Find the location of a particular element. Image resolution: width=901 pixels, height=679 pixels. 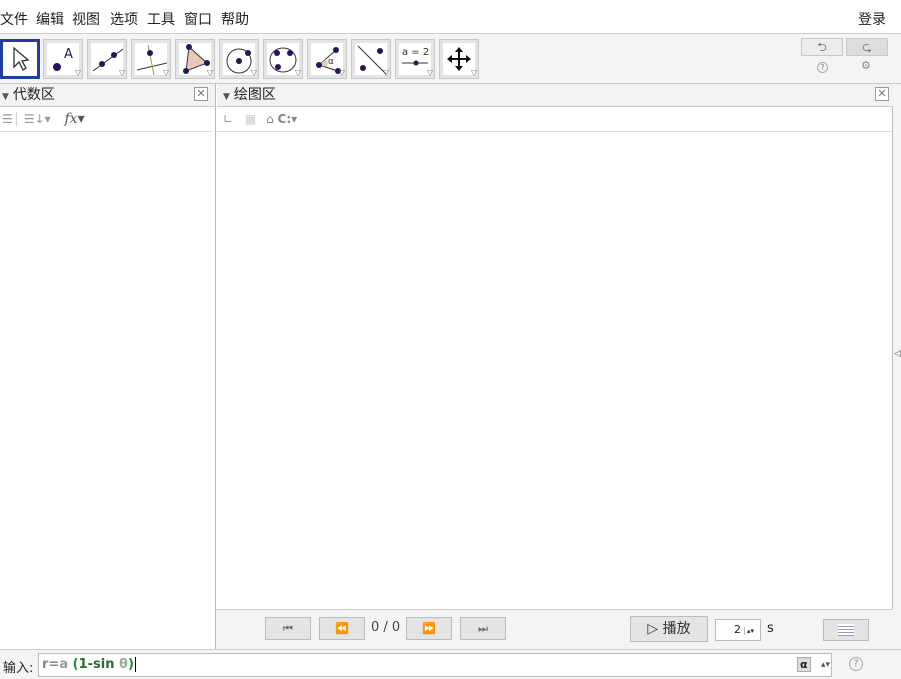

graphics-style-bar: ∟ ▦ ⌂ C:▾ is located at coordinates (554, 119).